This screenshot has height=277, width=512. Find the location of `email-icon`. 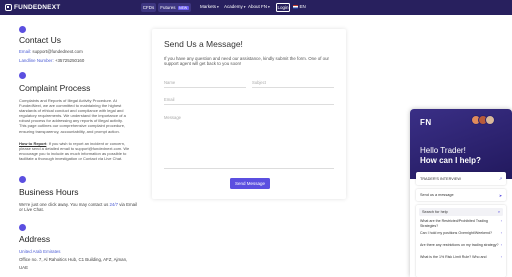

email-icon is located at coordinates (22, 29).